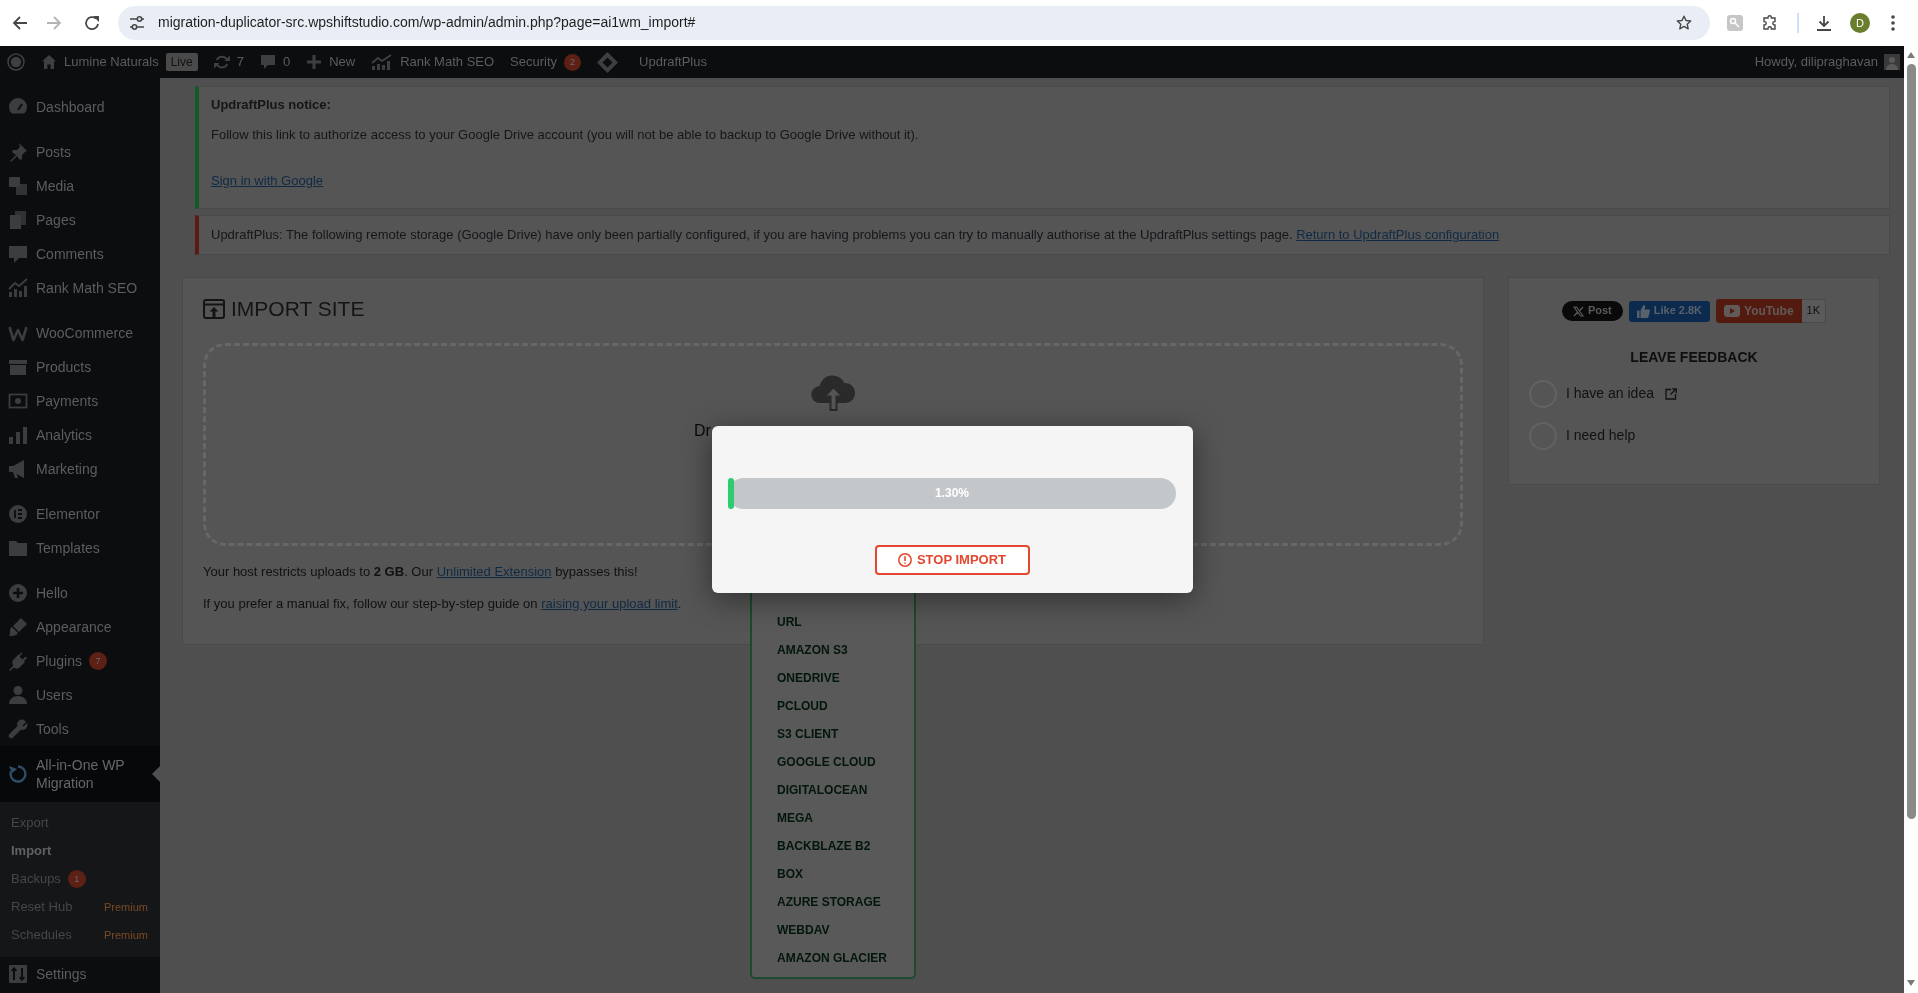 The image size is (1918, 993). Describe the element at coordinates (80, 661) in the screenshot. I see `sidebar-item: Plugins 7` at that location.